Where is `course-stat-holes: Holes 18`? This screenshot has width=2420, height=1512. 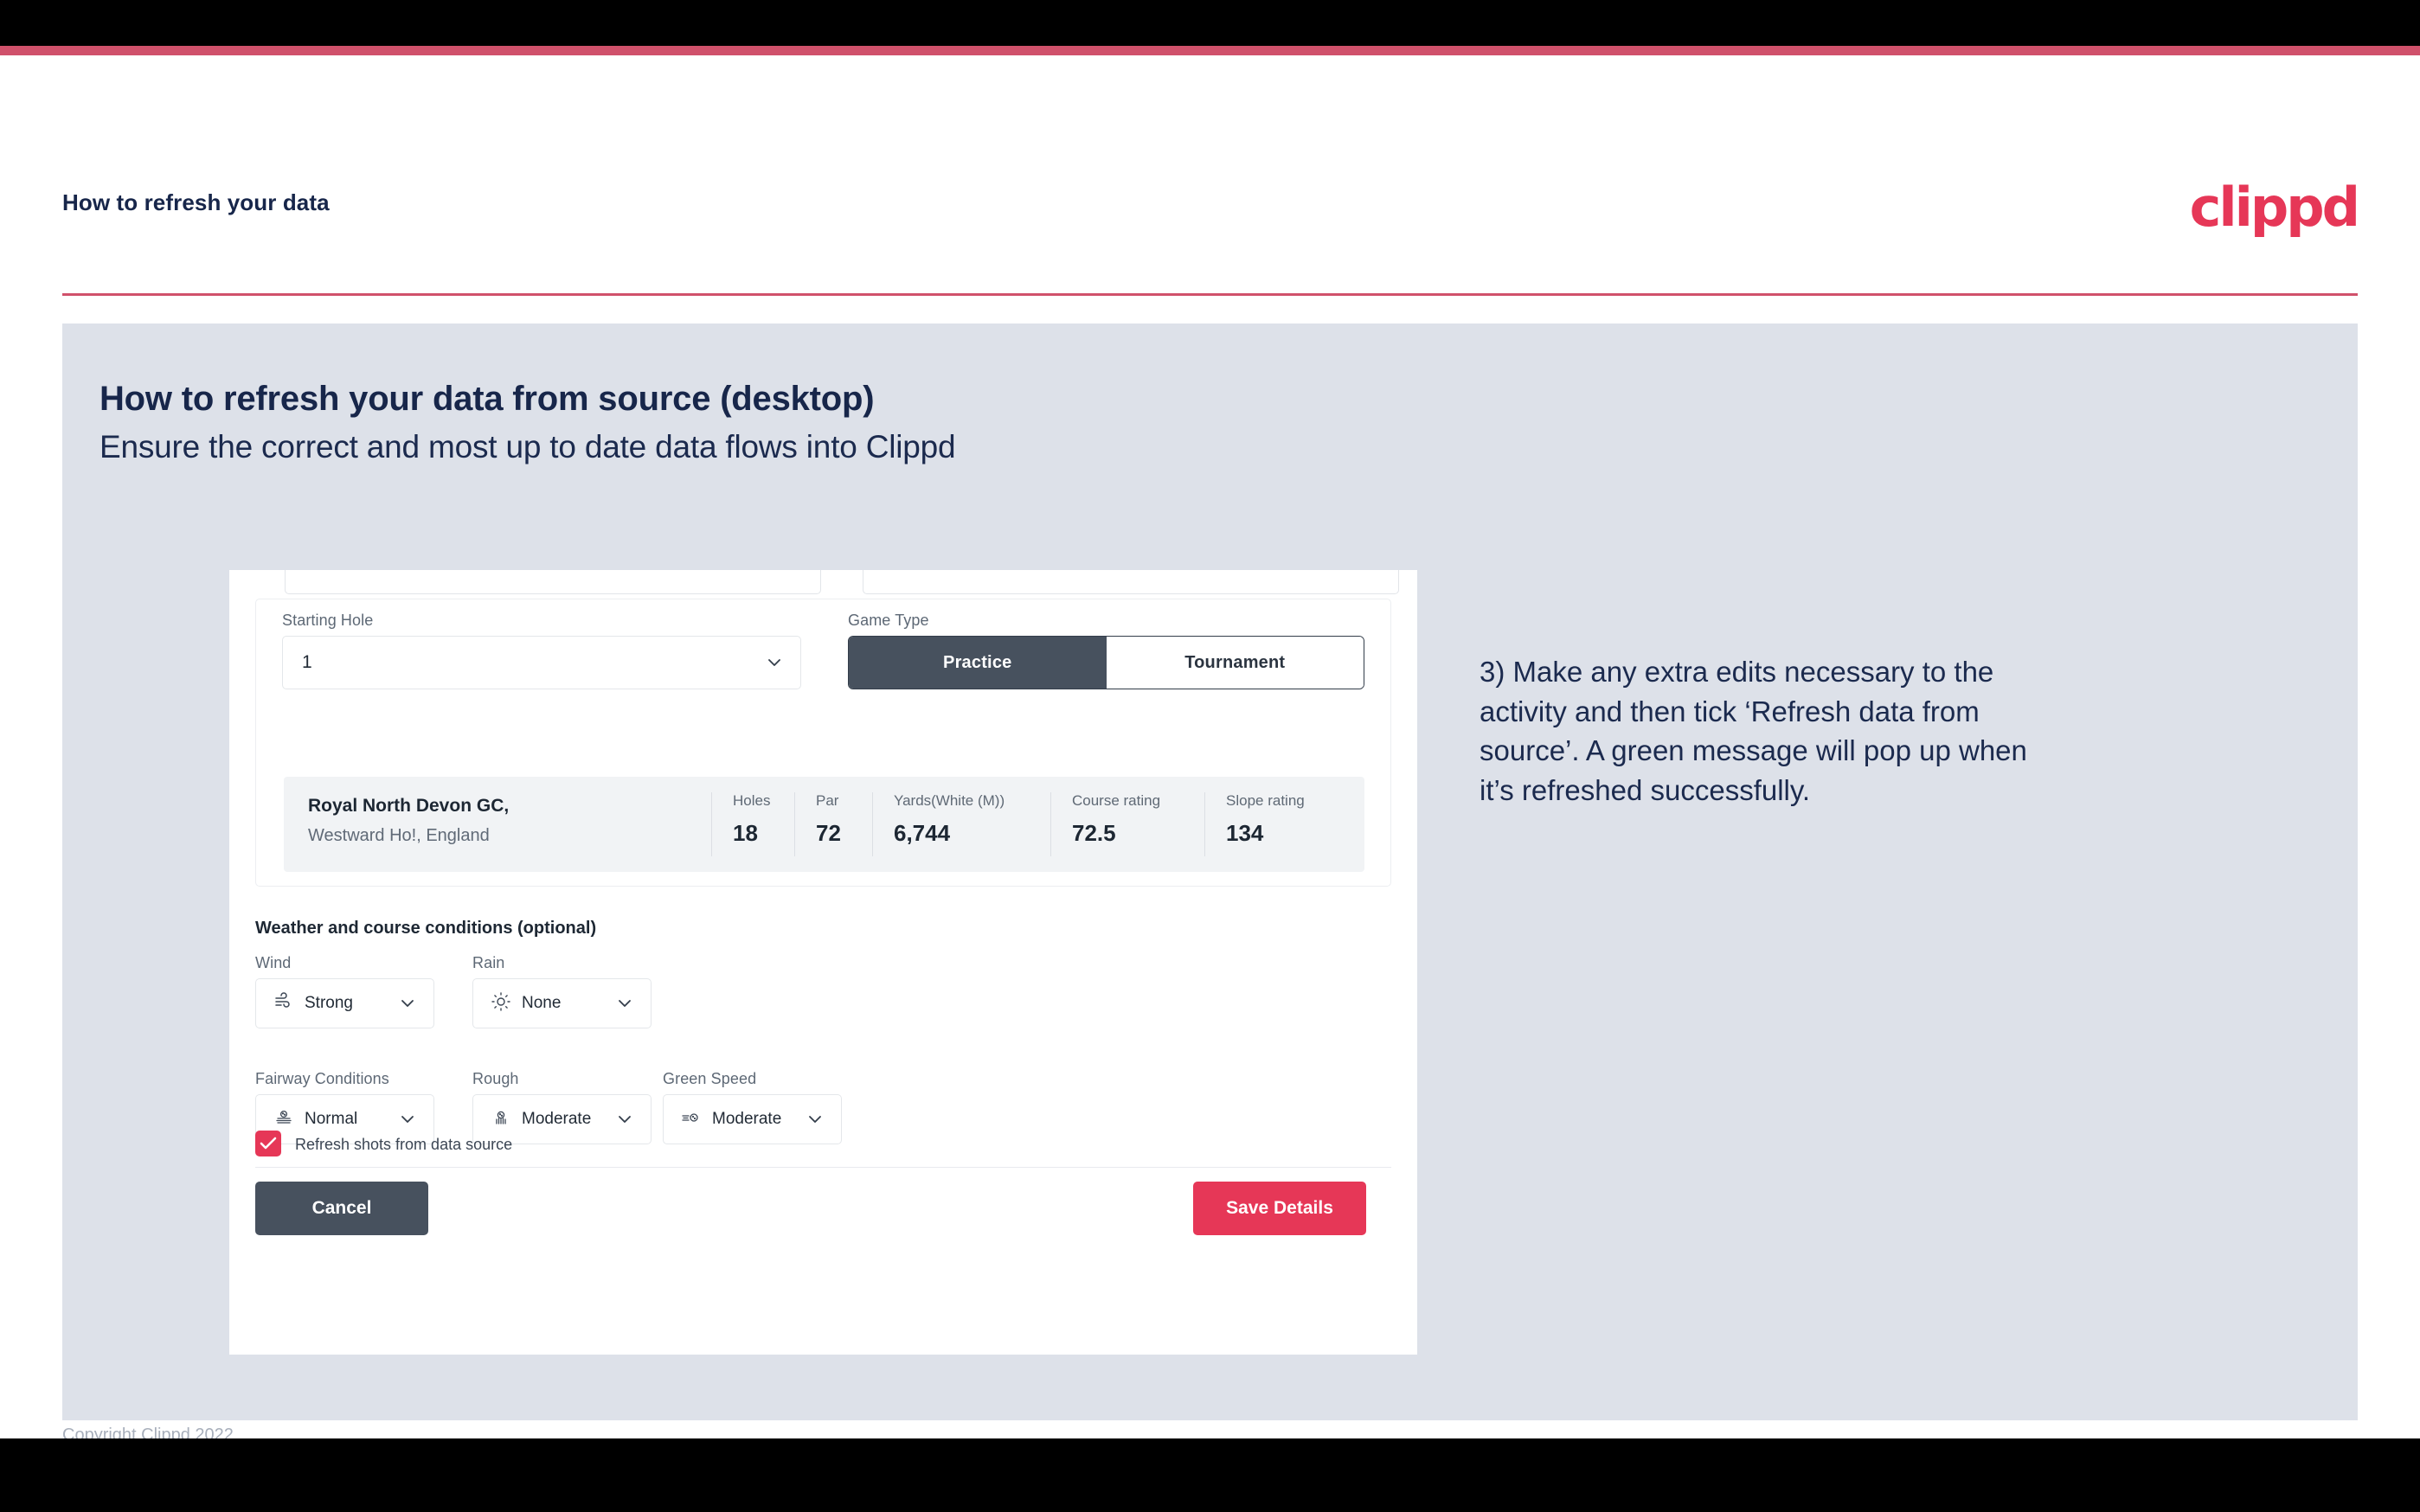
course-stat-holes: Holes 18 is located at coordinates (746, 824).